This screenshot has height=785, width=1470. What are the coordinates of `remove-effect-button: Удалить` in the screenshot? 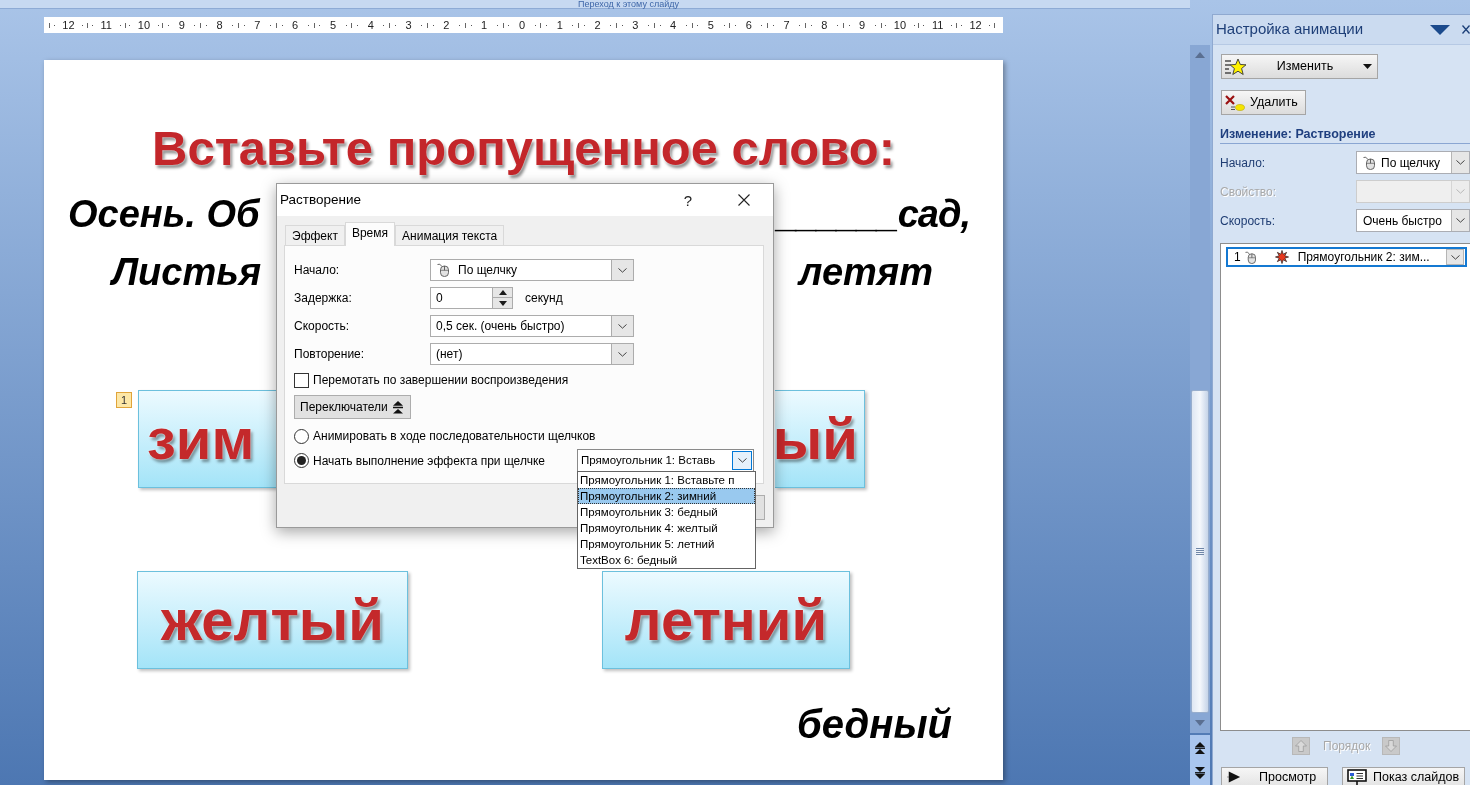 It's located at (1263, 102).